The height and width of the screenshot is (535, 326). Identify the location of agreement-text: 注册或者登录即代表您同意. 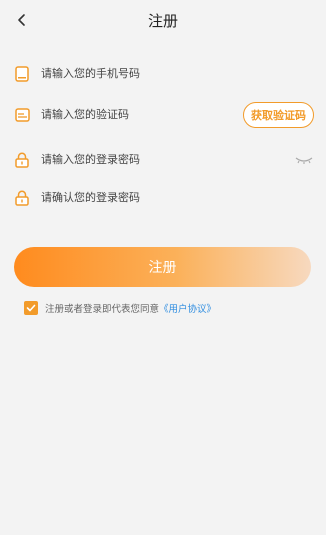
(102, 309).